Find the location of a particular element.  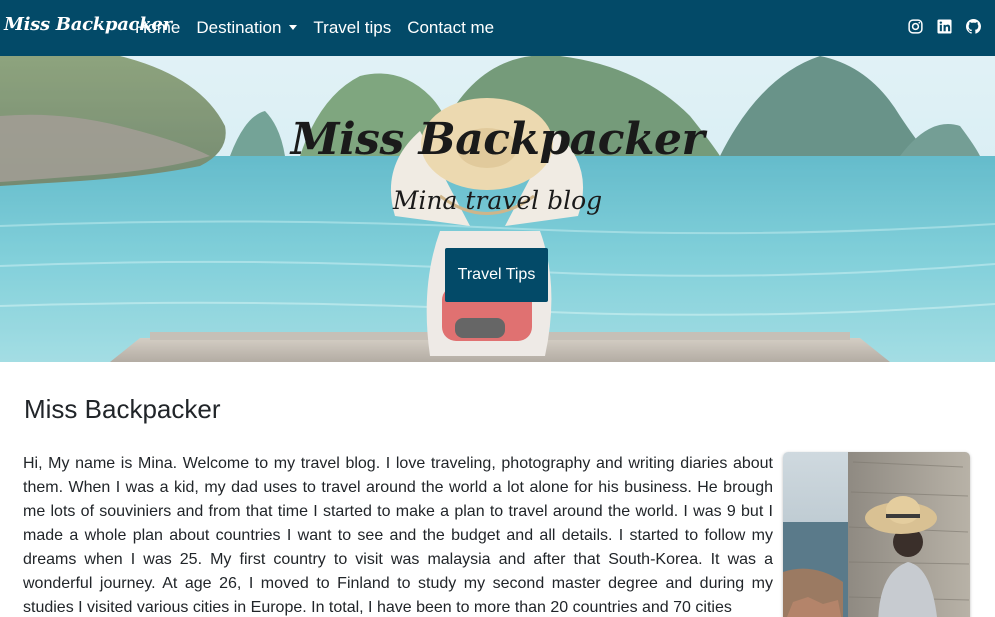

nav-contact-link: Contact me is located at coordinates (450, 28).